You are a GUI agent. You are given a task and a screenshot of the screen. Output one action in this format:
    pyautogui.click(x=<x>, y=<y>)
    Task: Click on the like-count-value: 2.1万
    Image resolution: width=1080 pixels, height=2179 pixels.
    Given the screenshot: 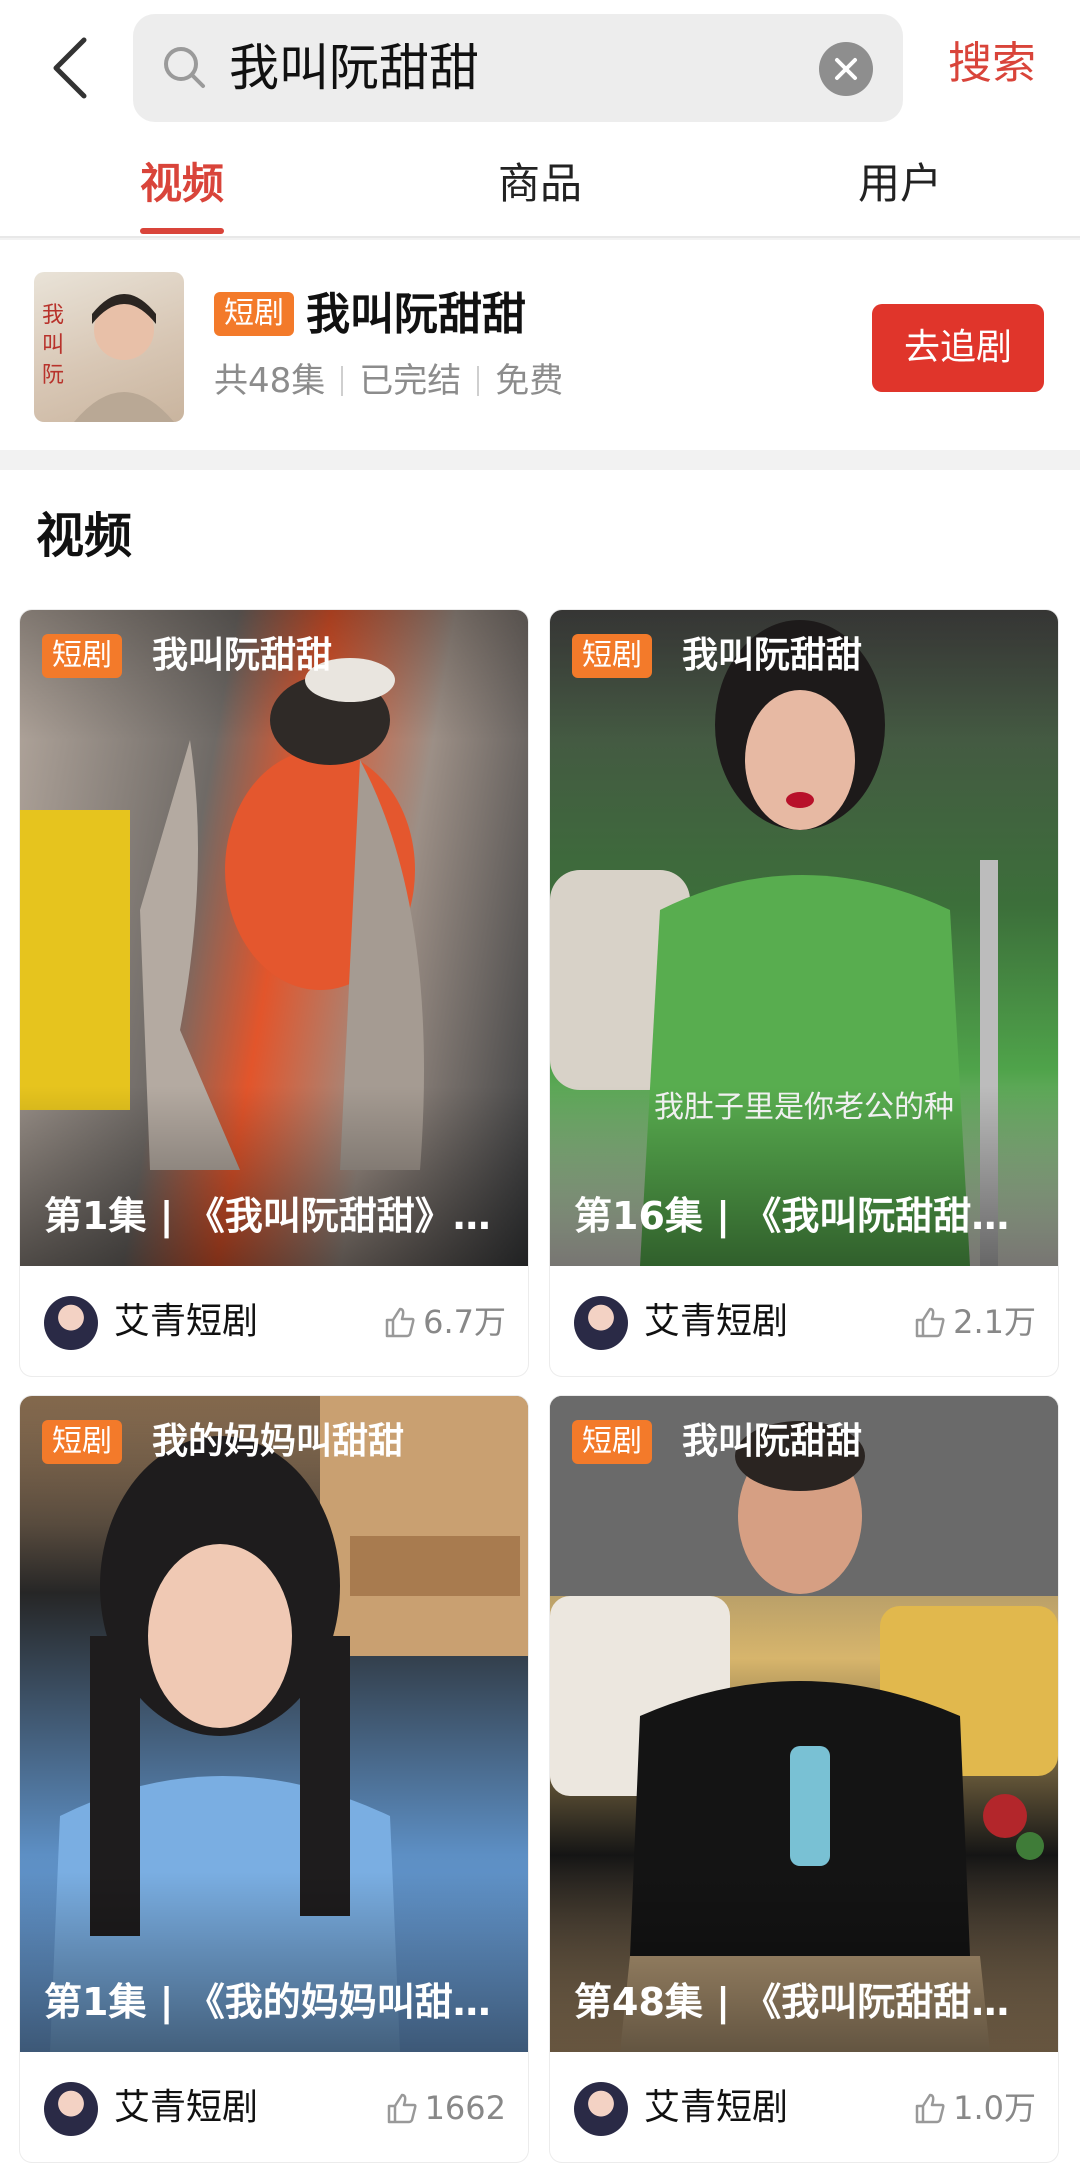 What is the action you would take?
    pyautogui.click(x=994, y=1322)
    